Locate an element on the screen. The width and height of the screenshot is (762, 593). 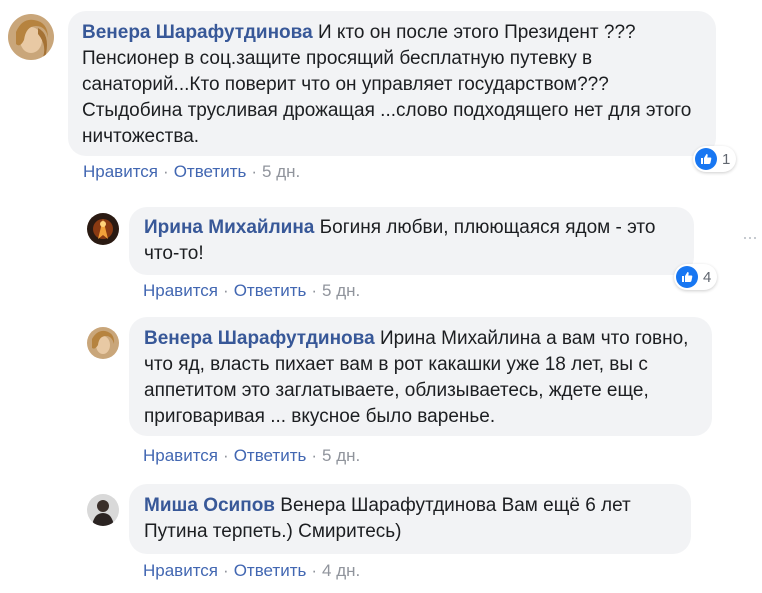
comment-actions: Нравится · Ответить · 5 дн. is located at coordinates (191, 172).